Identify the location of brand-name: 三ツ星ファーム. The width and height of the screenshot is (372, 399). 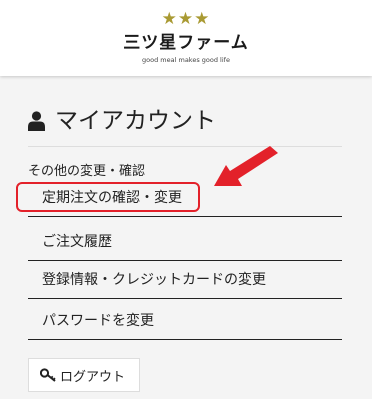
(186, 43).